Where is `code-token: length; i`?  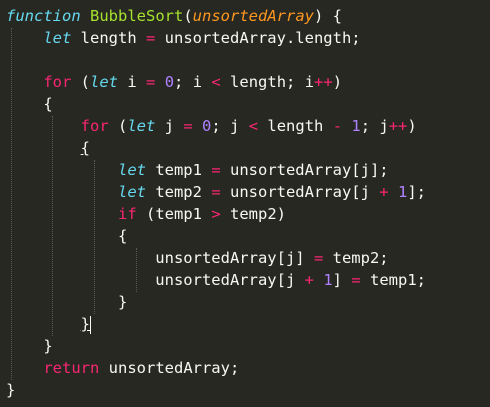 code-token: length; i is located at coordinates (267, 82).